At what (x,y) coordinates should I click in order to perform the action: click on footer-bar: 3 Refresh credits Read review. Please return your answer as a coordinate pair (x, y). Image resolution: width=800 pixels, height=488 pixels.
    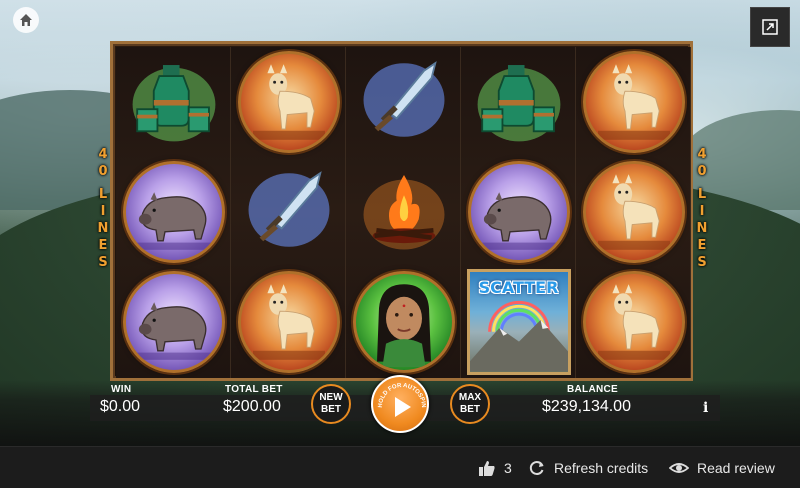
    Looking at the image, I should click on (400, 467).